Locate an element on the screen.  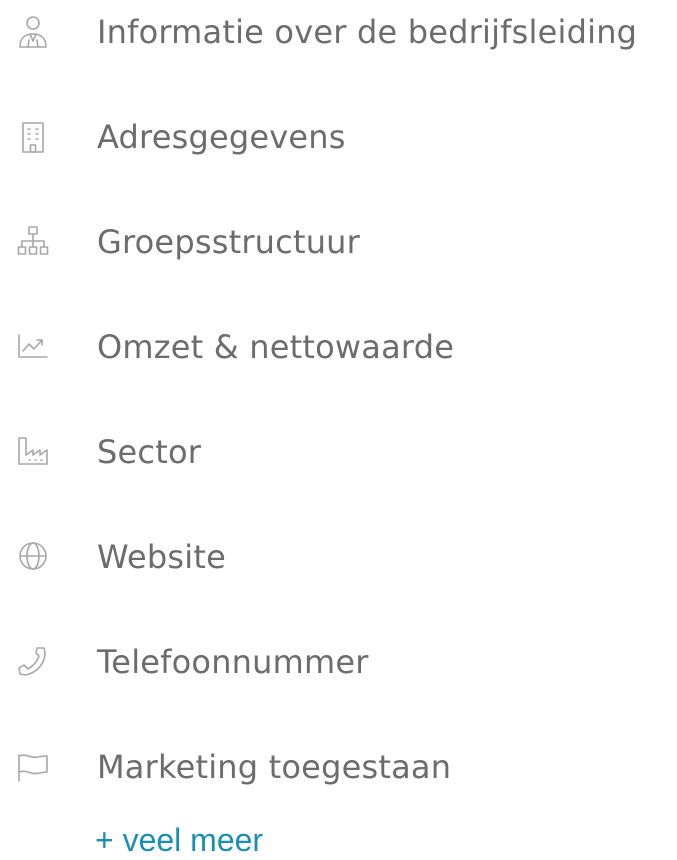
phone-icon is located at coordinates (33, 662).